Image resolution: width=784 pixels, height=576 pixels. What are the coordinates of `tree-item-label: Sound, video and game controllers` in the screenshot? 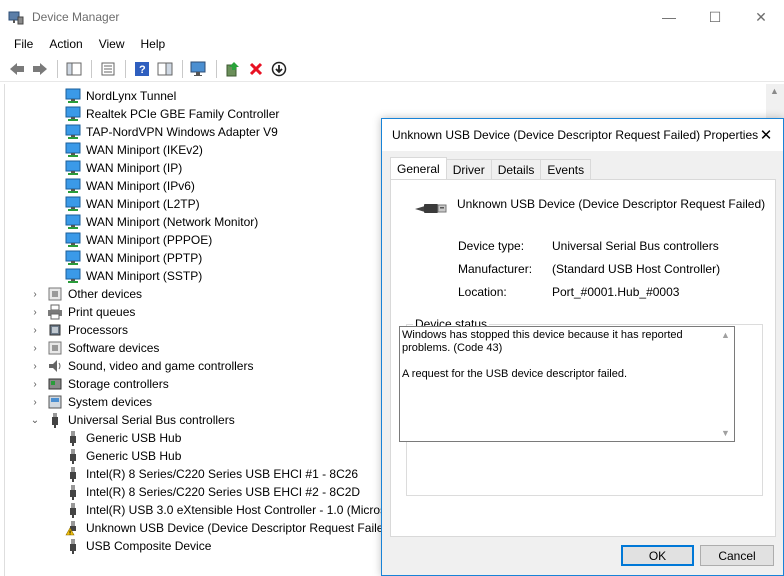 It's located at (161, 366).